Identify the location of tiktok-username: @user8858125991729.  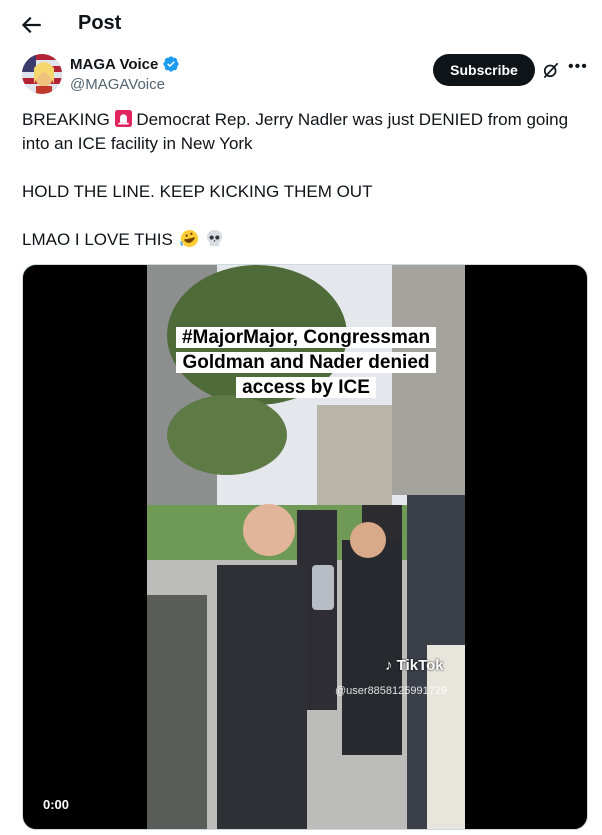
(391, 691).